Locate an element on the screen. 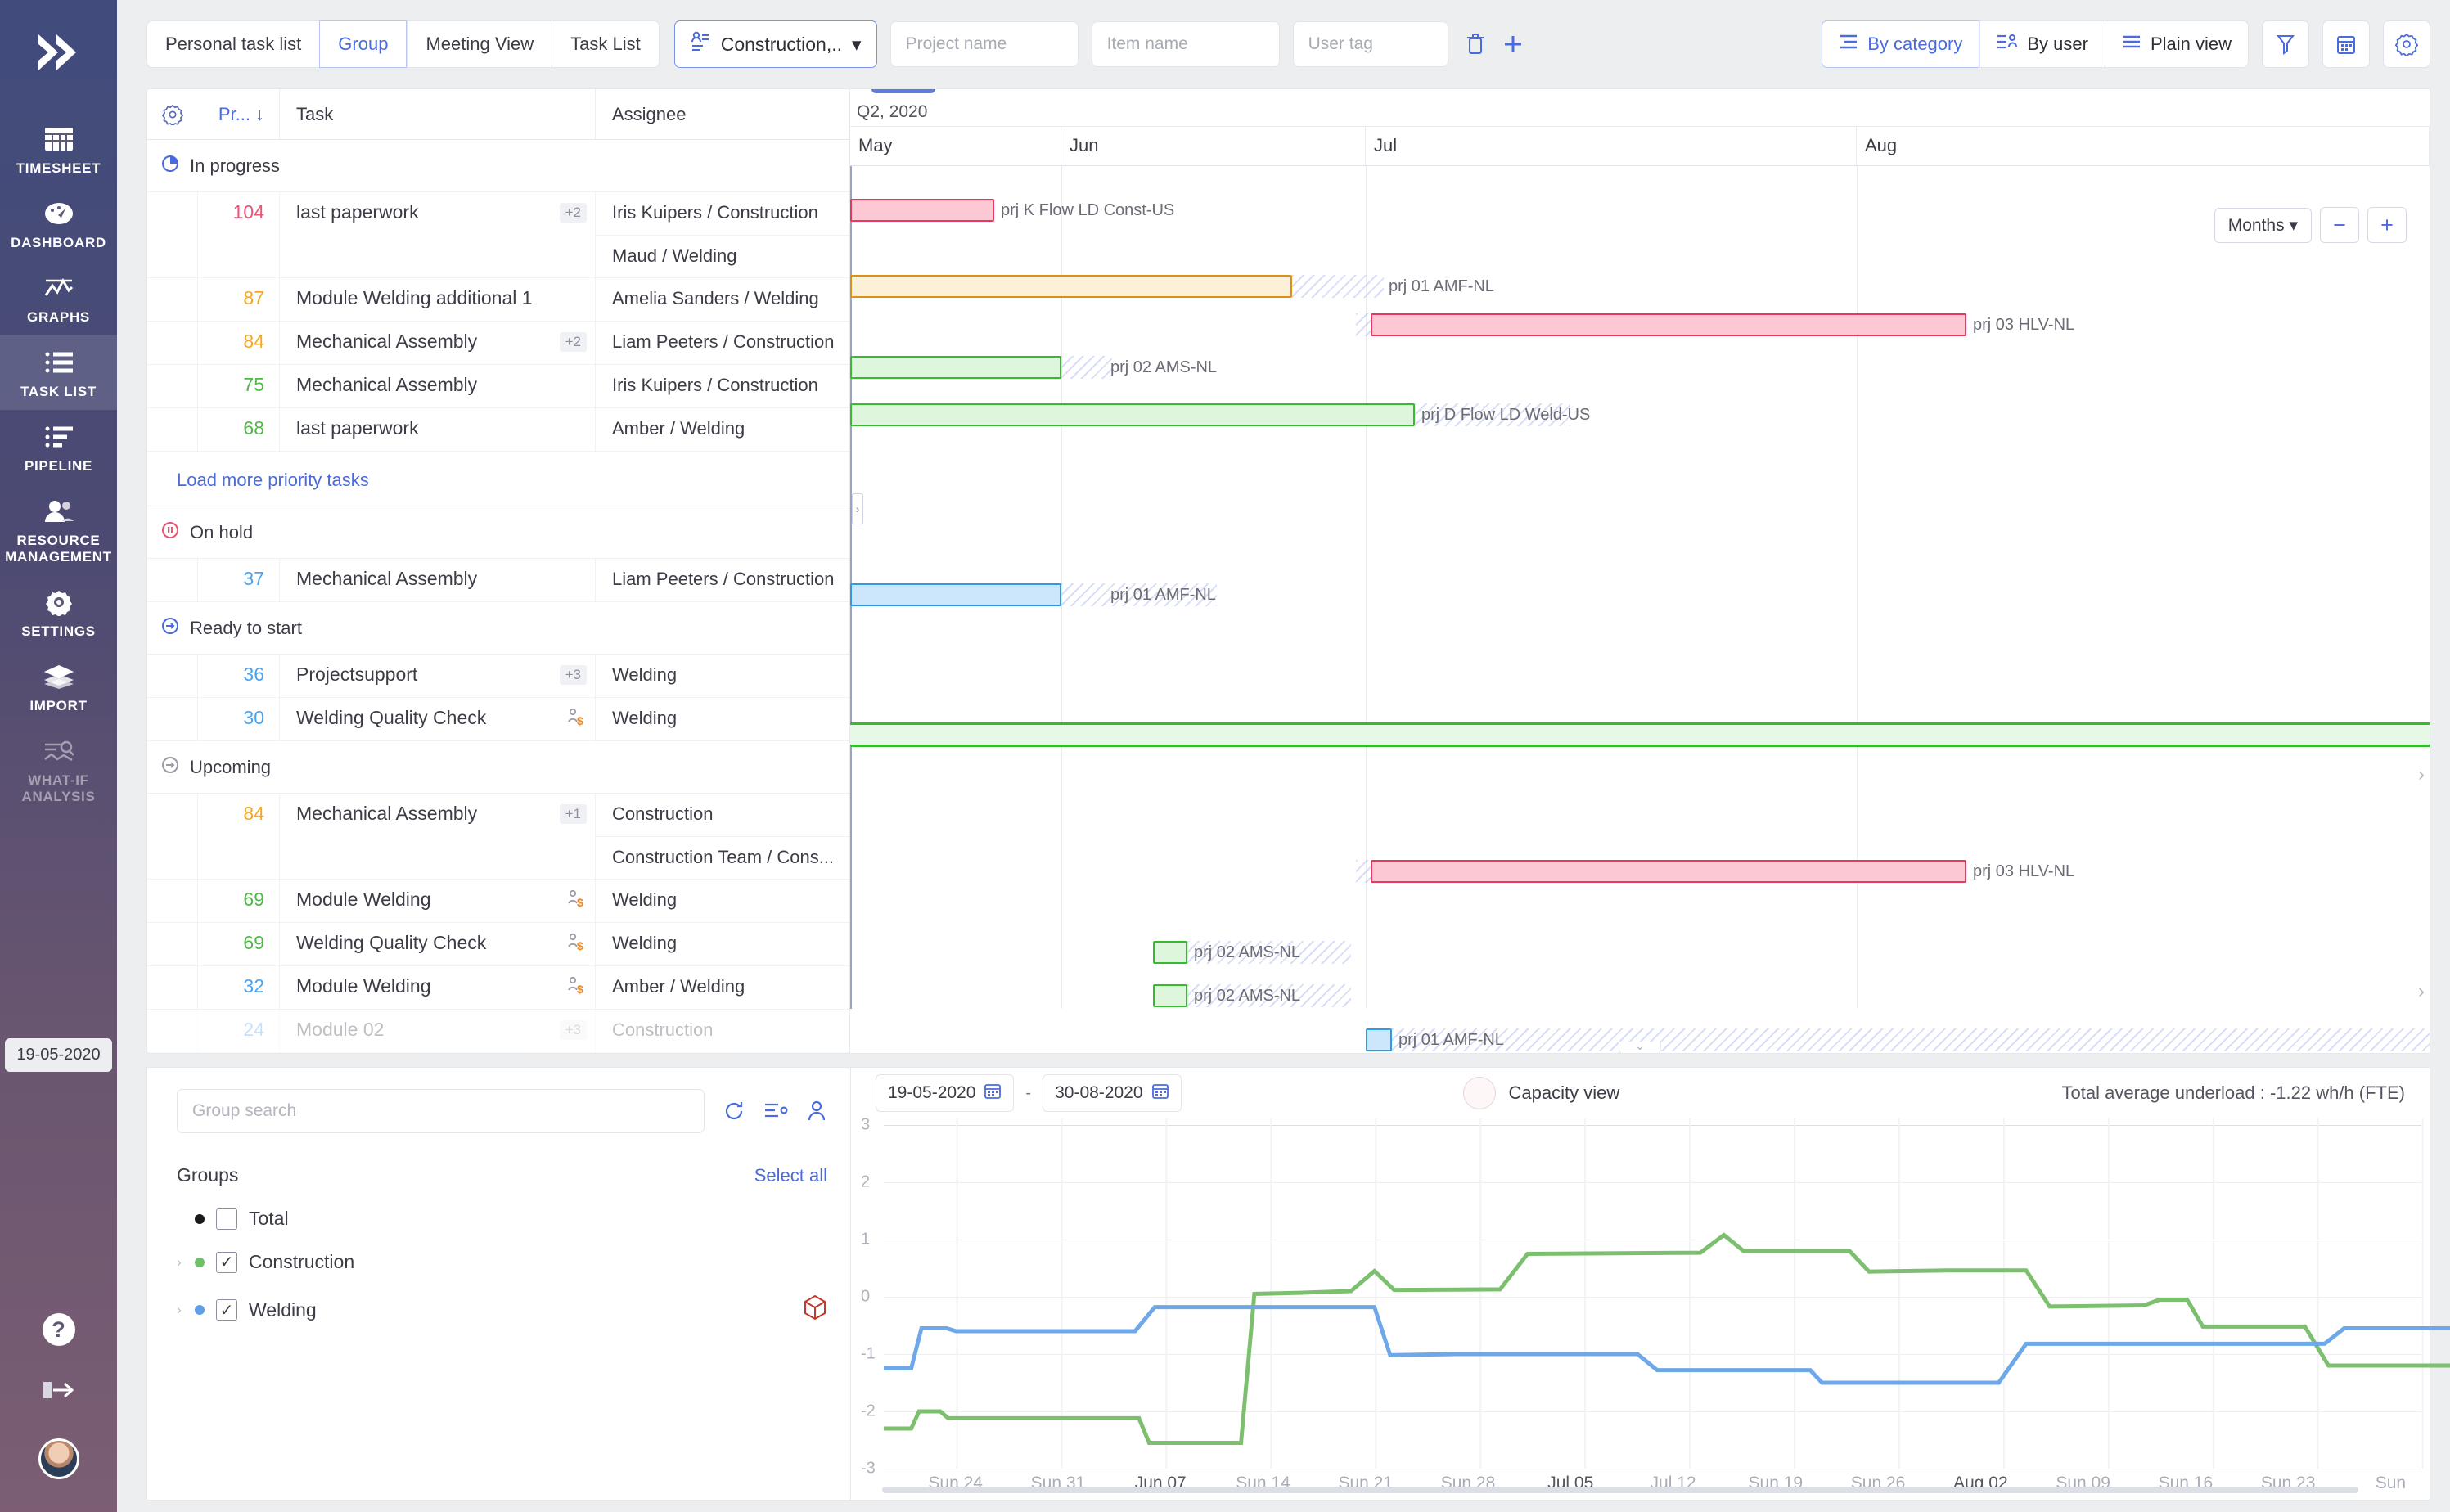 This screenshot has width=2450, height=1512. row-handle is located at coordinates (172, 386).